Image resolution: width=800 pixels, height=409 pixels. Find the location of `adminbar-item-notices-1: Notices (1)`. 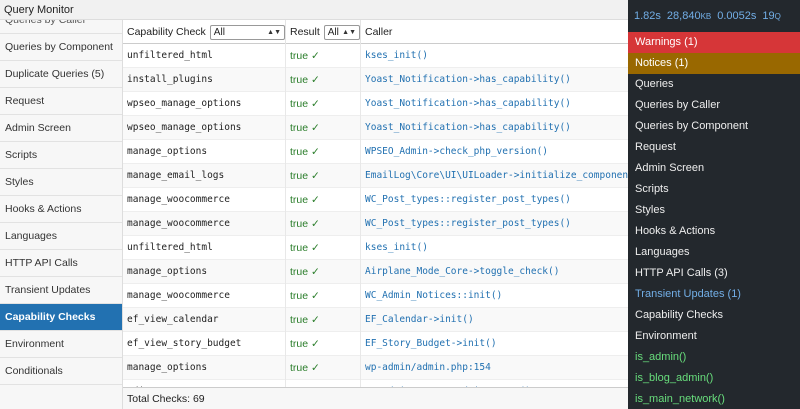

adminbar-item-notices-1: Notices (1) is located at coordinates (714, 63).